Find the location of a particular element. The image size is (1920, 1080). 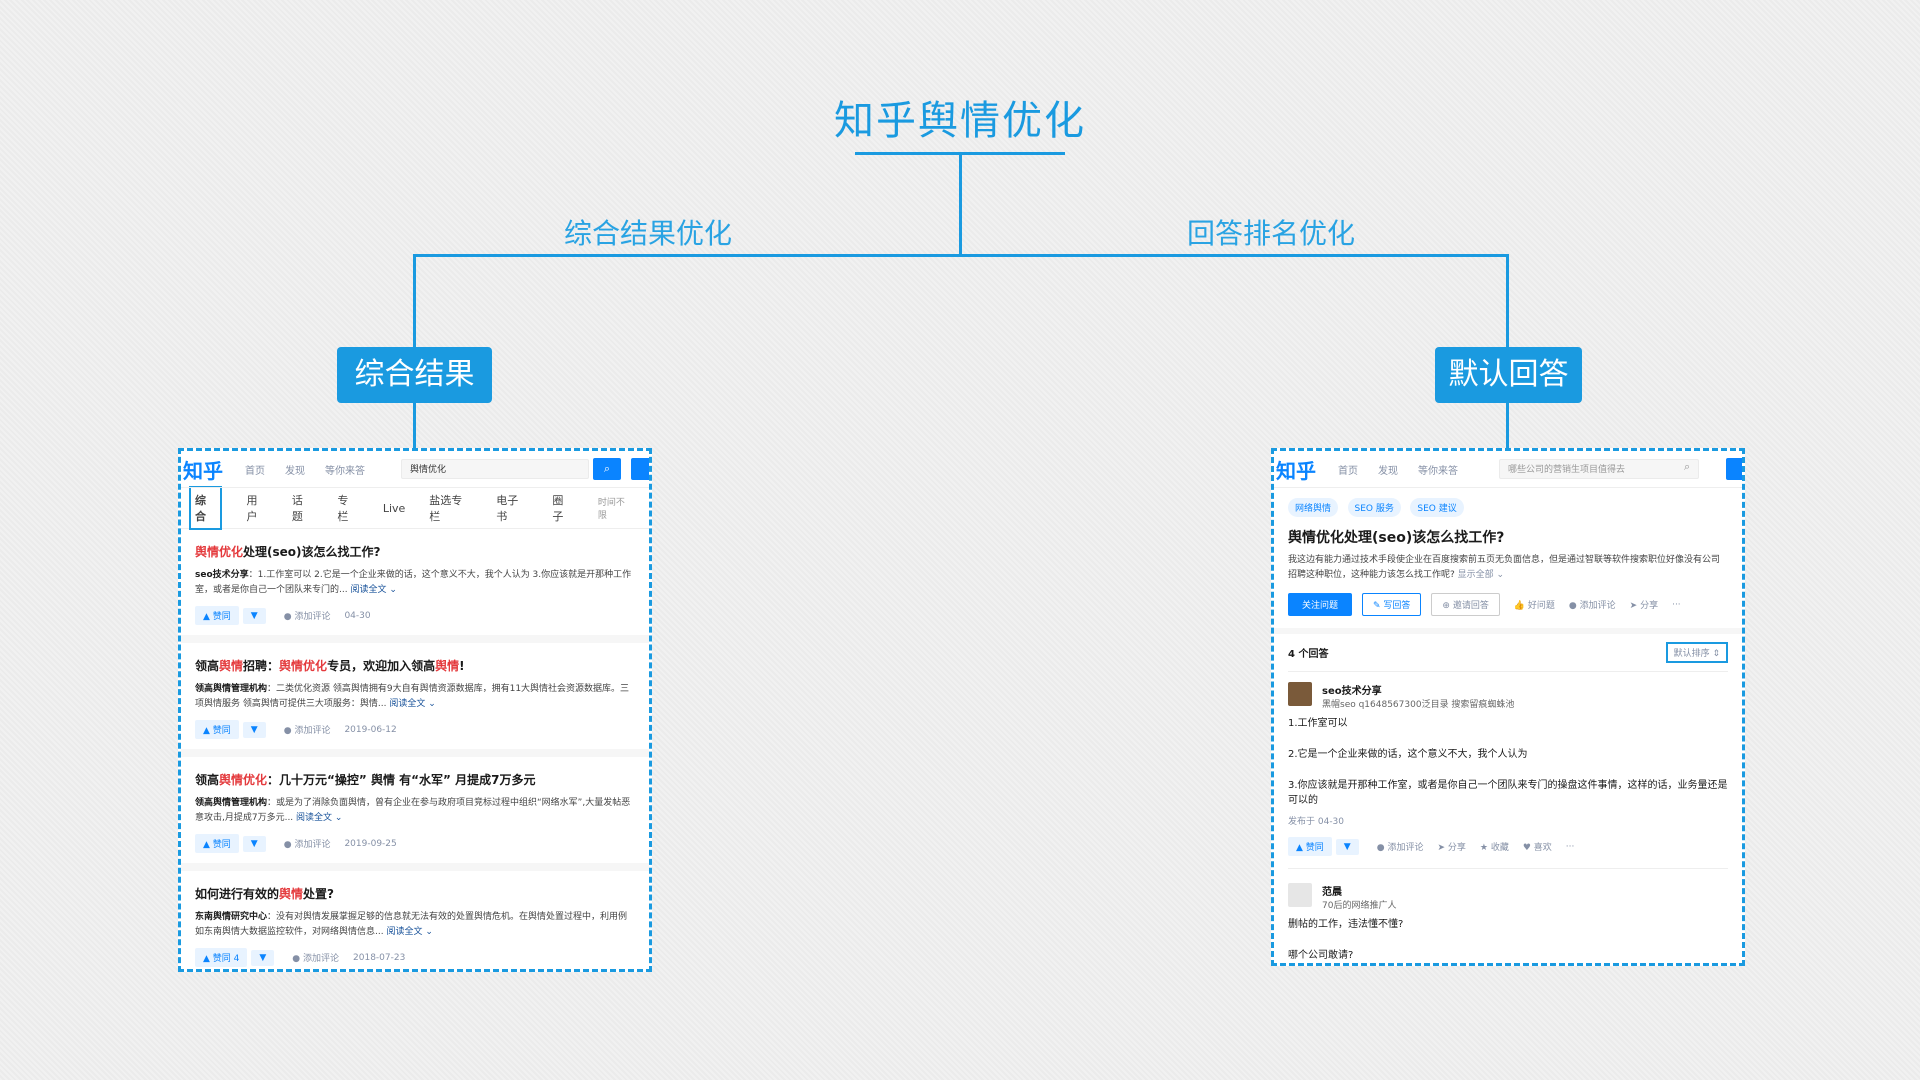

right-top-bar: 知乎 首页 发现 等你来答 哪些公司的营销生项目值得去 ⌕ is located at coordinates (1508, 469).